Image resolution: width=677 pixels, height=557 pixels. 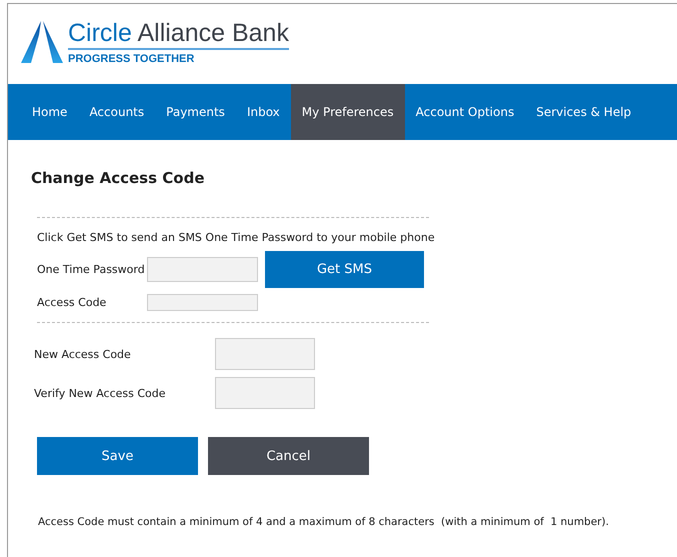 I want to click on new-code-label: New Access Code, so click(x=83, y=354).